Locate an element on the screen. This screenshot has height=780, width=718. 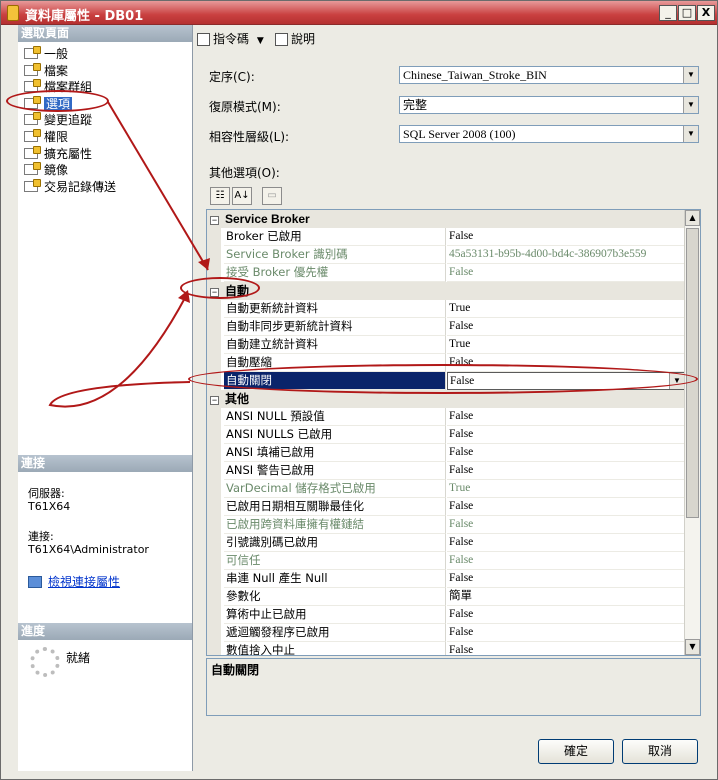
property-row: ANSI 填補已啟用 False is located at coordinates (453, 453).